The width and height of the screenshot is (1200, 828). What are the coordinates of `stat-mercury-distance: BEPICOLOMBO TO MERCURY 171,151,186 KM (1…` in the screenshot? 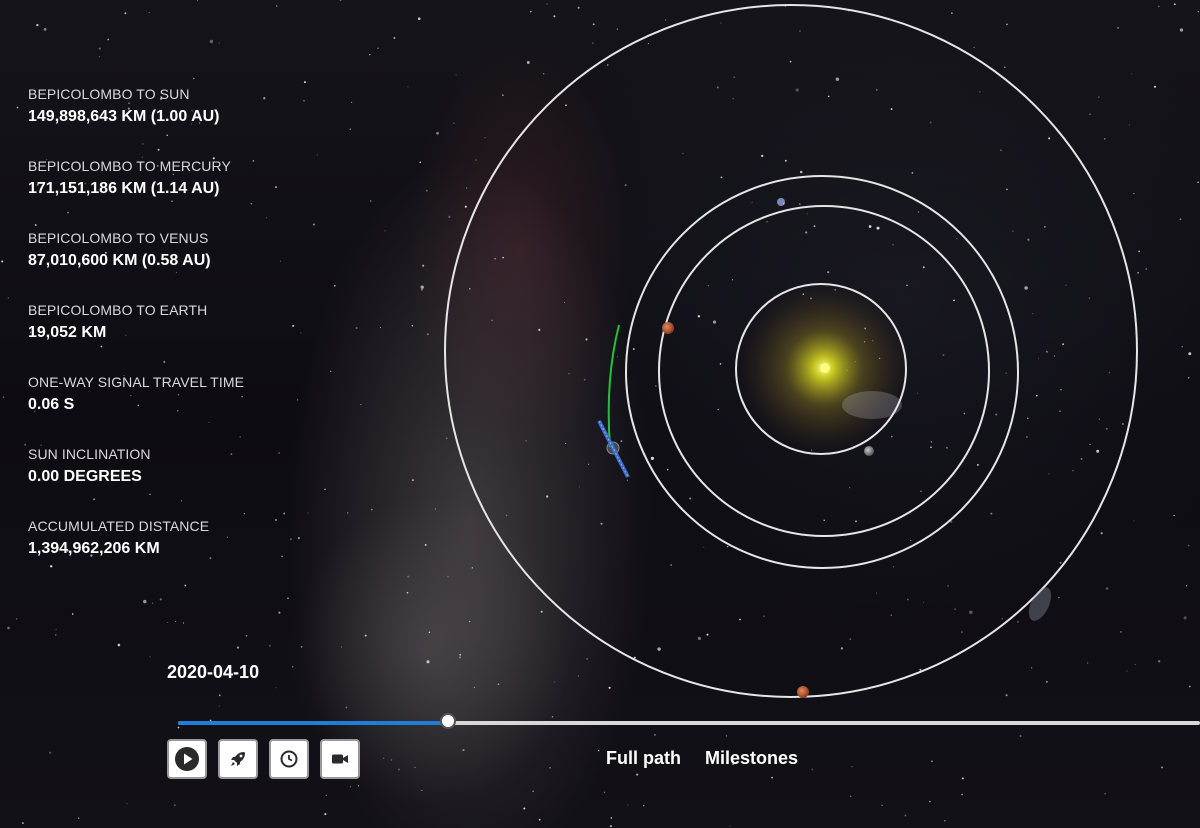 It's located at (178, 194).